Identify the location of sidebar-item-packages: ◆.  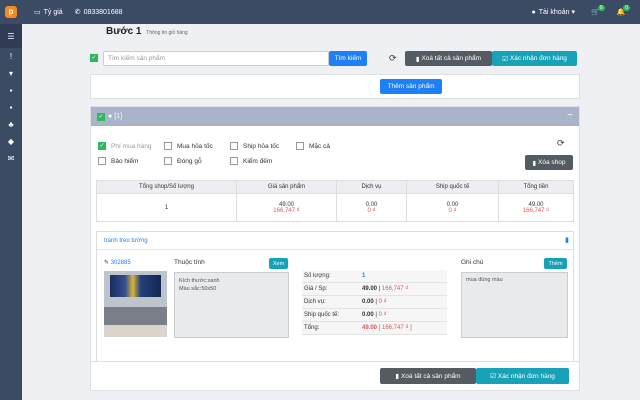
(11, 141).